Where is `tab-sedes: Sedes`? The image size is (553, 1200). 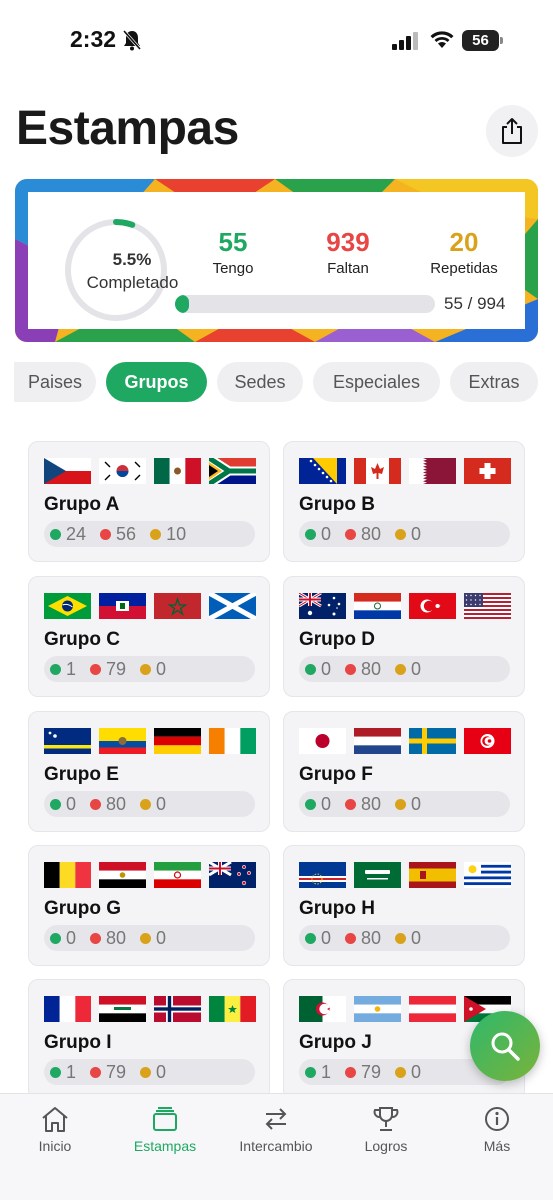
tab-sedes: Sedes is located at coordinates (260, 382).